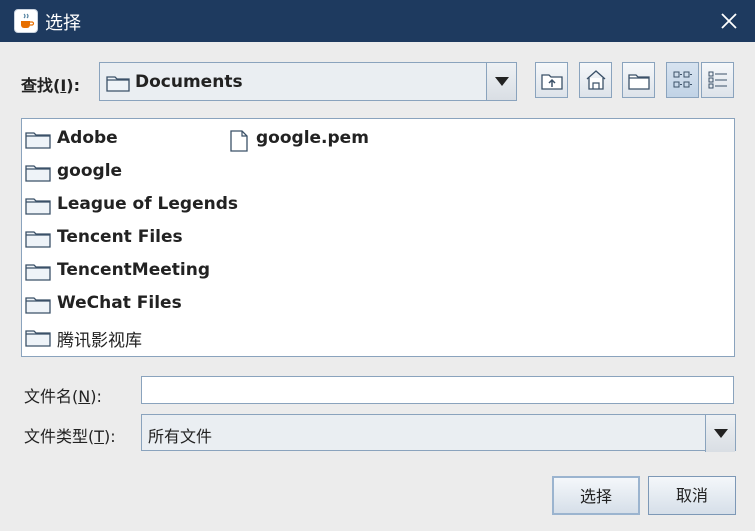 This screenshot has width=755, height=531. I want to click on java-cup-icon, so click(26, 21).